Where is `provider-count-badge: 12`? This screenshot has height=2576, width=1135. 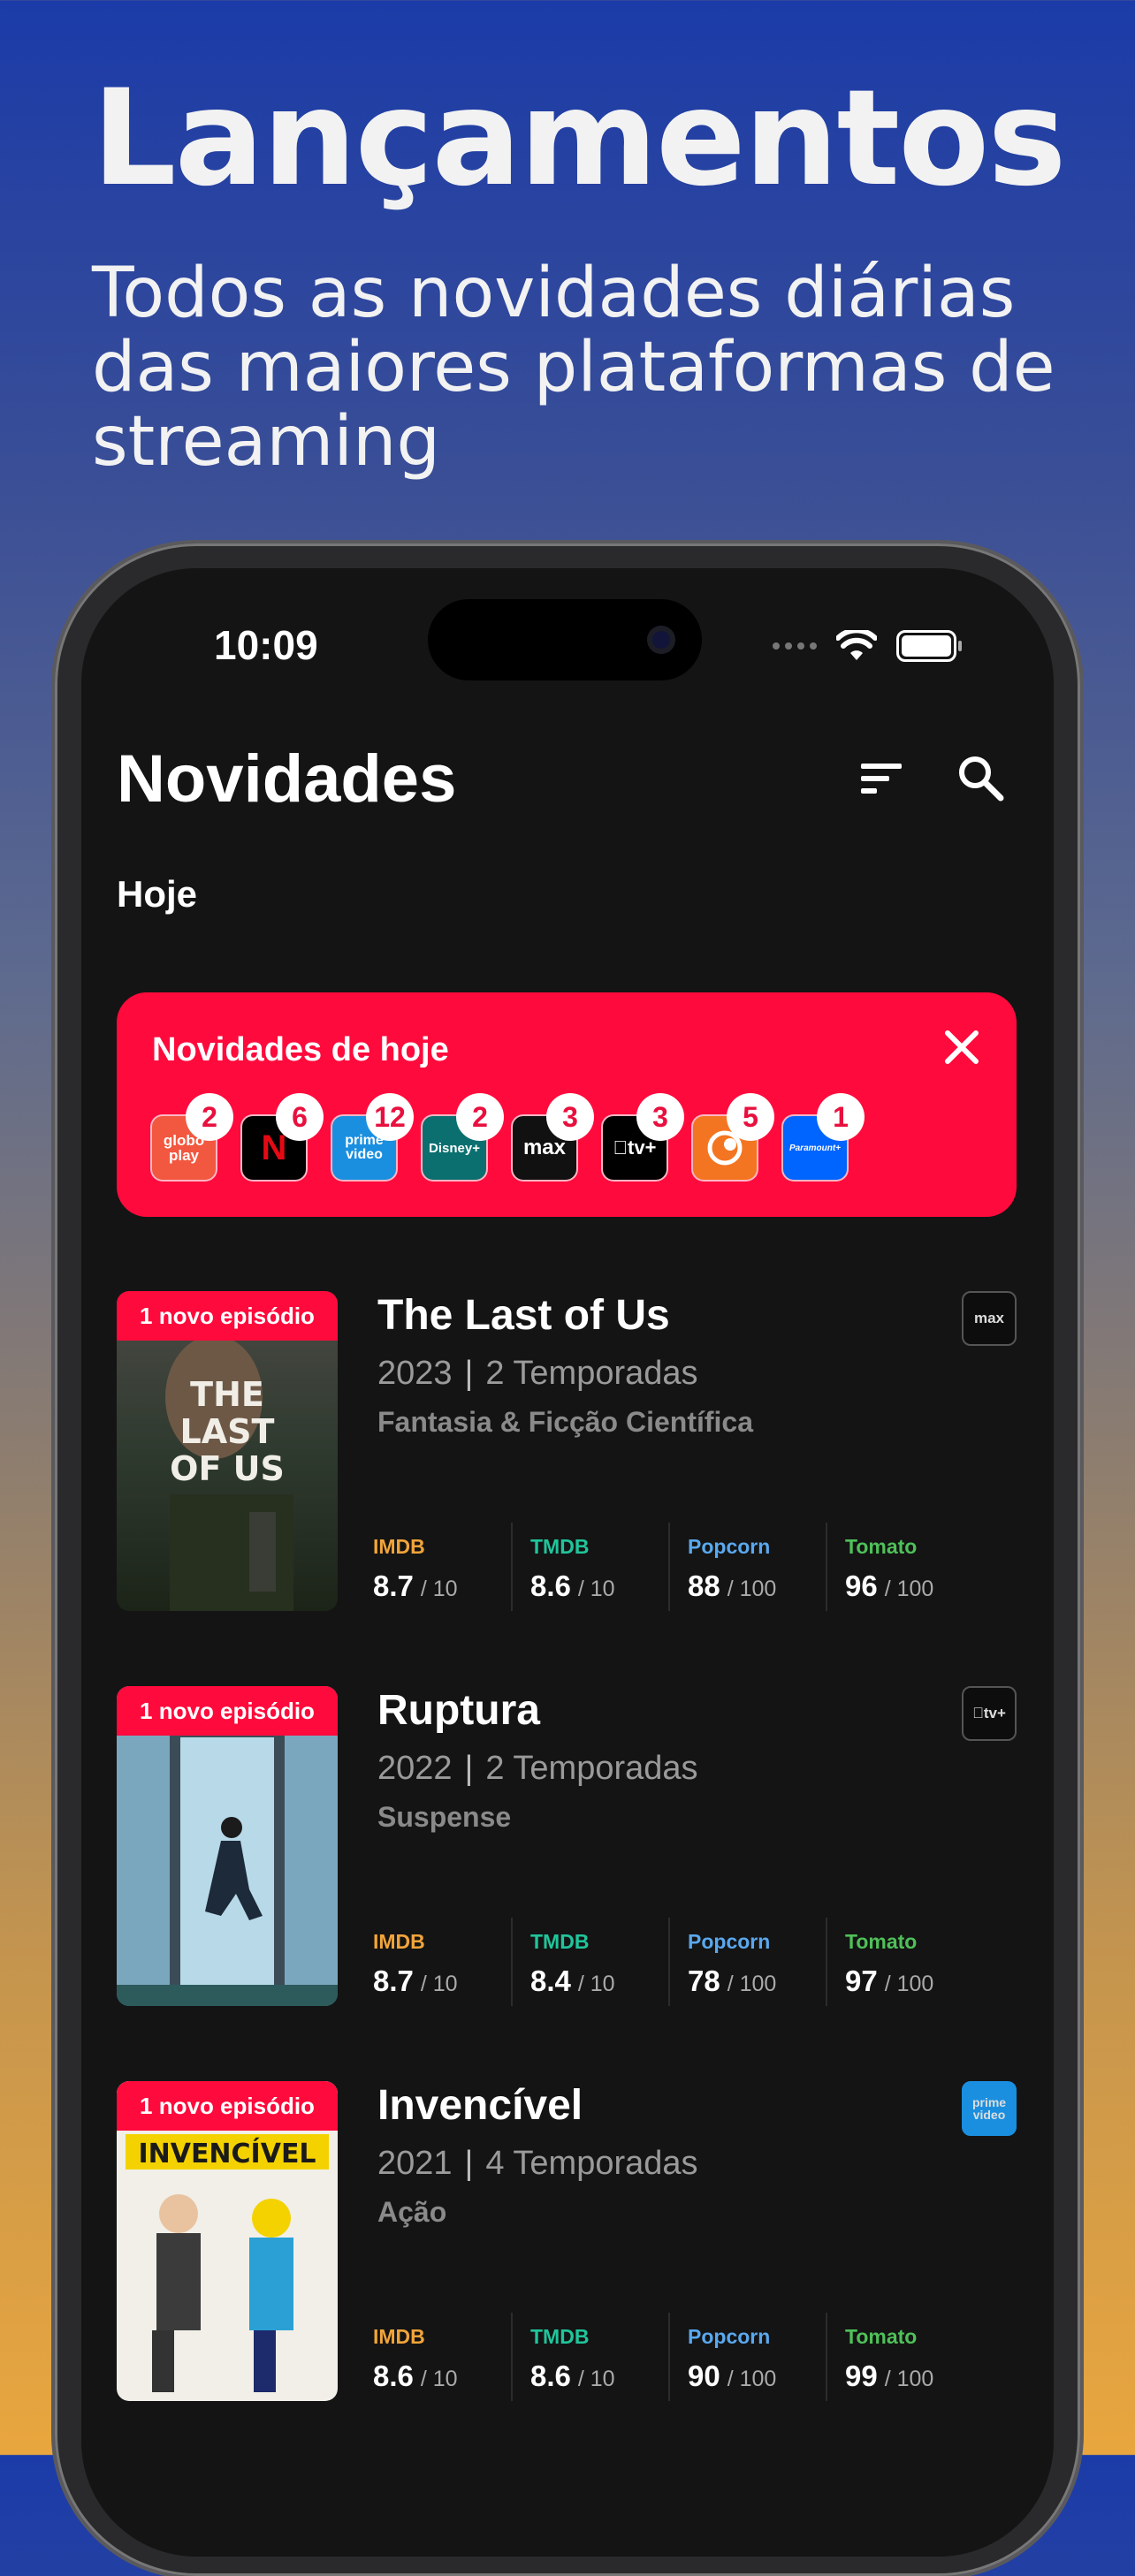 provider-count-badge: 12 is located at coordinates (390, 1117).